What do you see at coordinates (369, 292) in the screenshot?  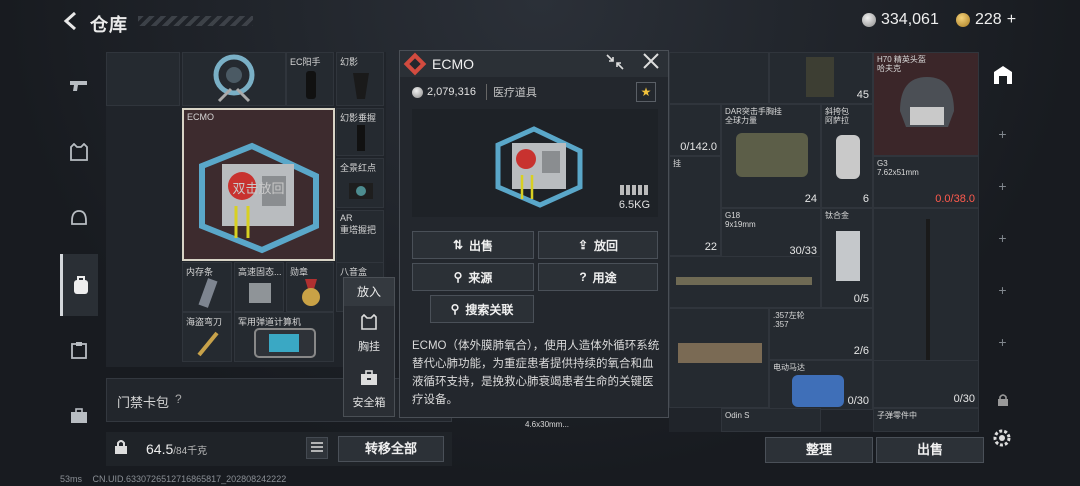 I see `put-in-title: 放入` at bounding box center [369, 292].